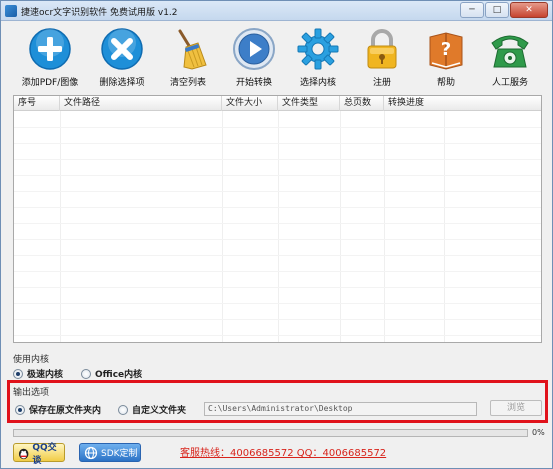 The height and width of the screenshot is (469, 553). I want to click on sdk-custom-button: SDK定制, so click(110, 452).